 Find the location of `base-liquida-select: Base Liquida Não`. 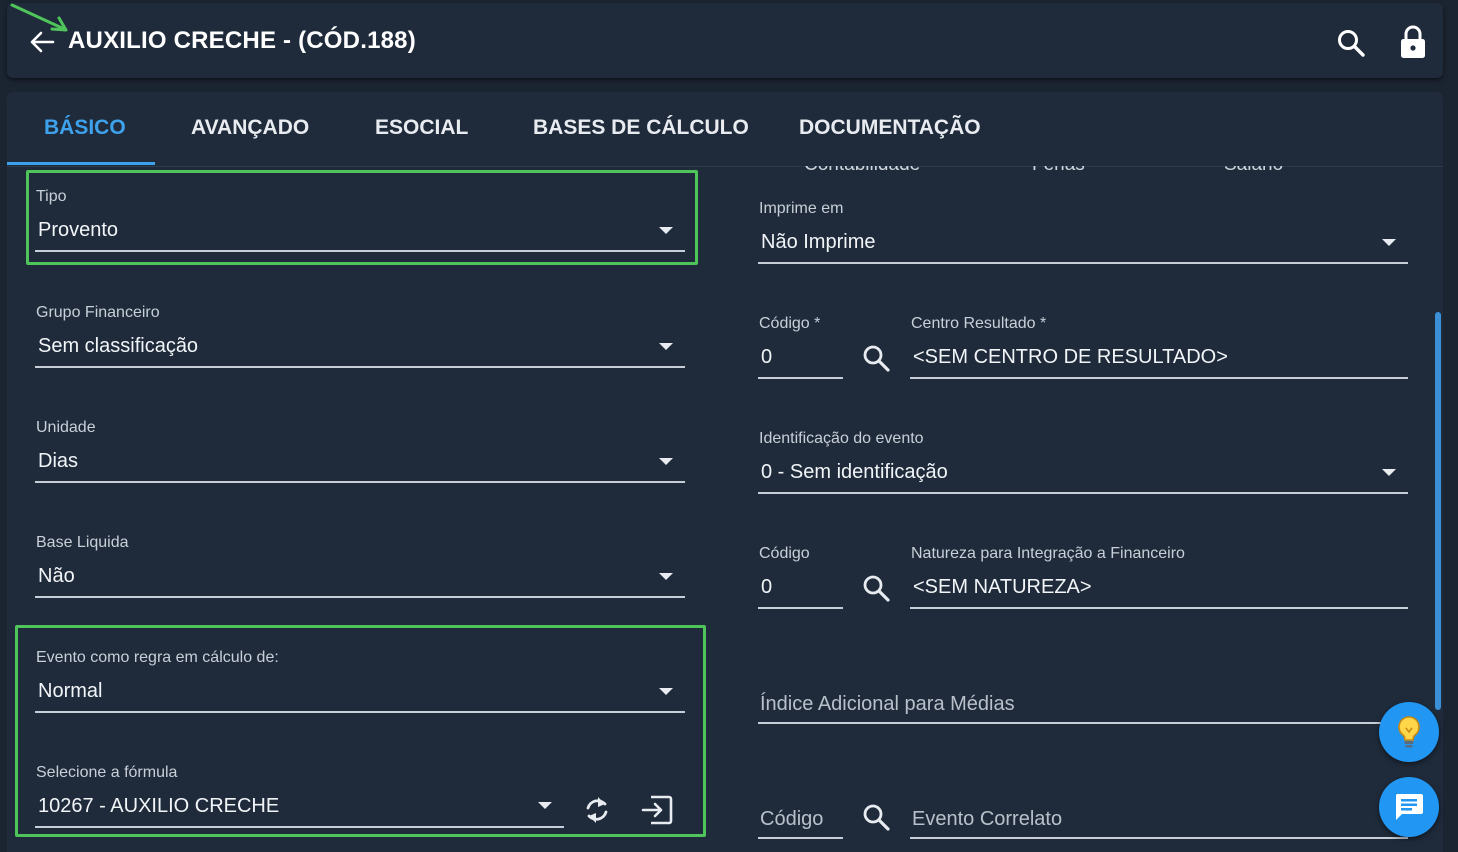

base-liquida-select: Base Liquida Não is located at coordinates (360, 567).